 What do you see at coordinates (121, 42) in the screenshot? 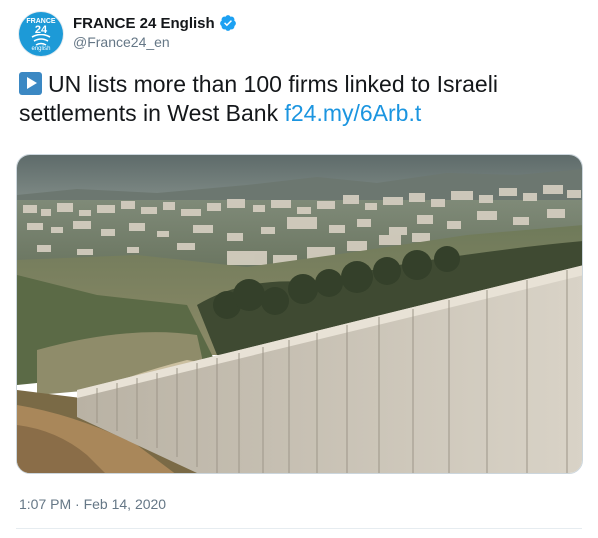
I see `user-handle: @France24_en` at bounding box center [121, 42].